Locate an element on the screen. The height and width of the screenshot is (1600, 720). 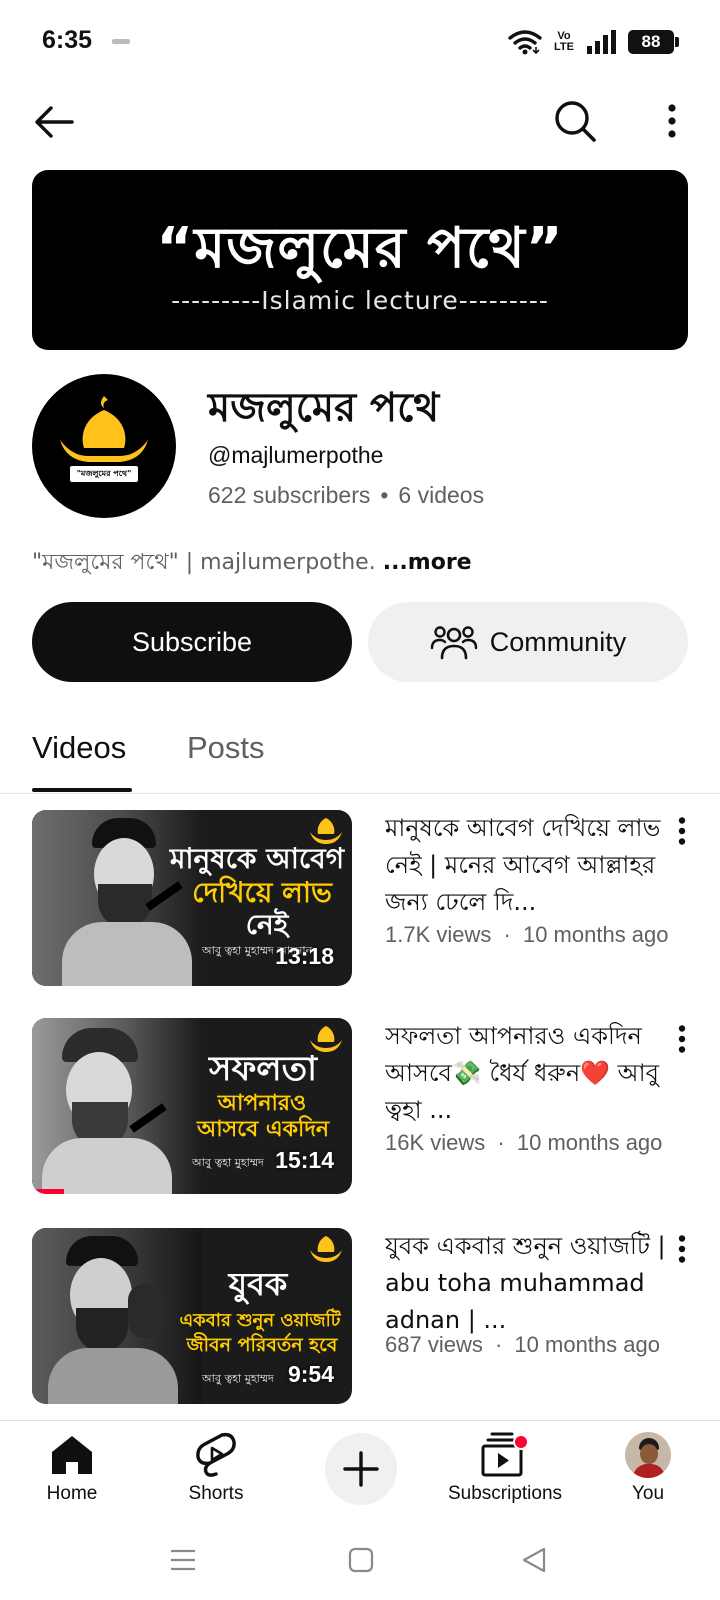
channel-stats: 622 subscribers • 6 videos is located at coordinates (346, 495).